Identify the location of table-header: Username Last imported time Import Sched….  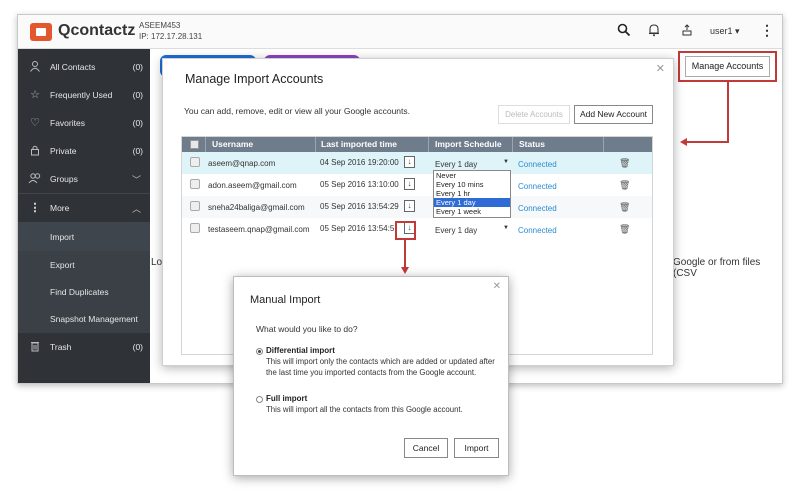
(417, 144).